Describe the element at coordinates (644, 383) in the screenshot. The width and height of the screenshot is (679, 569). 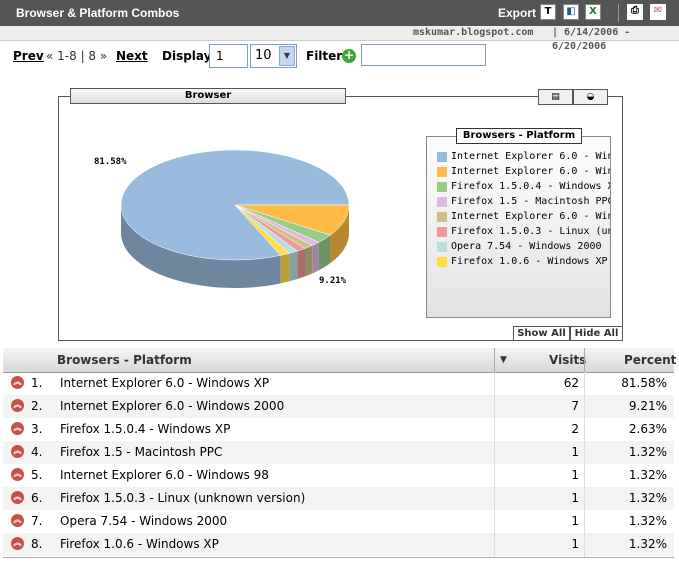
I see `row-percent: 81.58%` at that location.